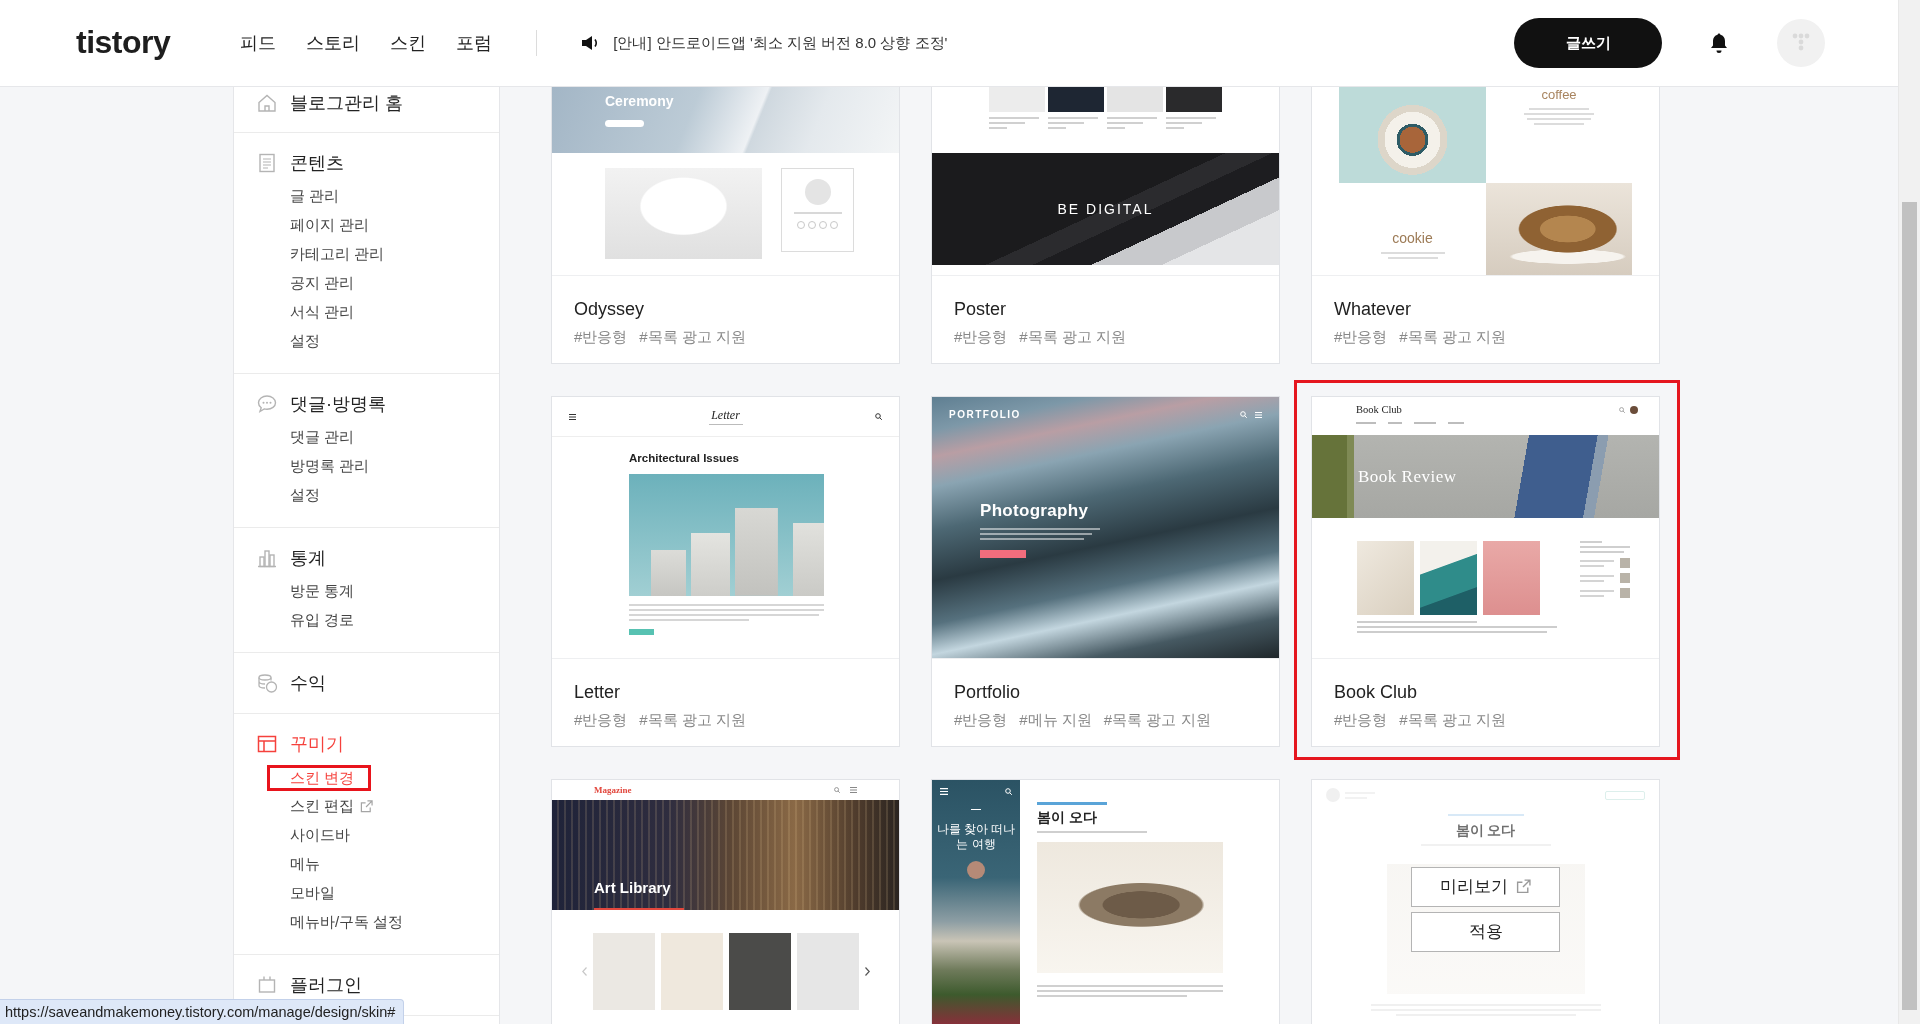 The height and width of the screenshot is (1024, 1920). I want to click on sidebar-item: 메뉴바/구독 설정, so click(347, 922).